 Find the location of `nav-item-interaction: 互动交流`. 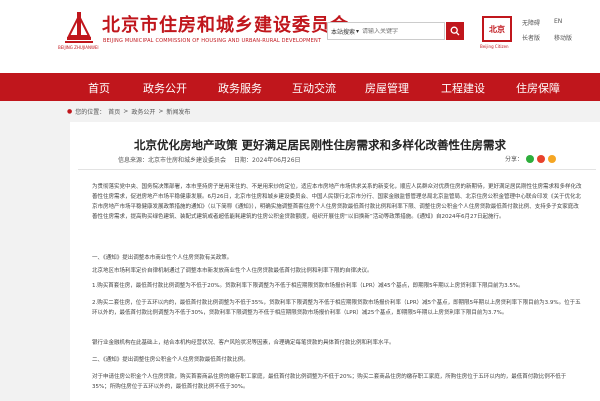

nav-item-interaction: 互动交流 is located at coordinates (314, 88).